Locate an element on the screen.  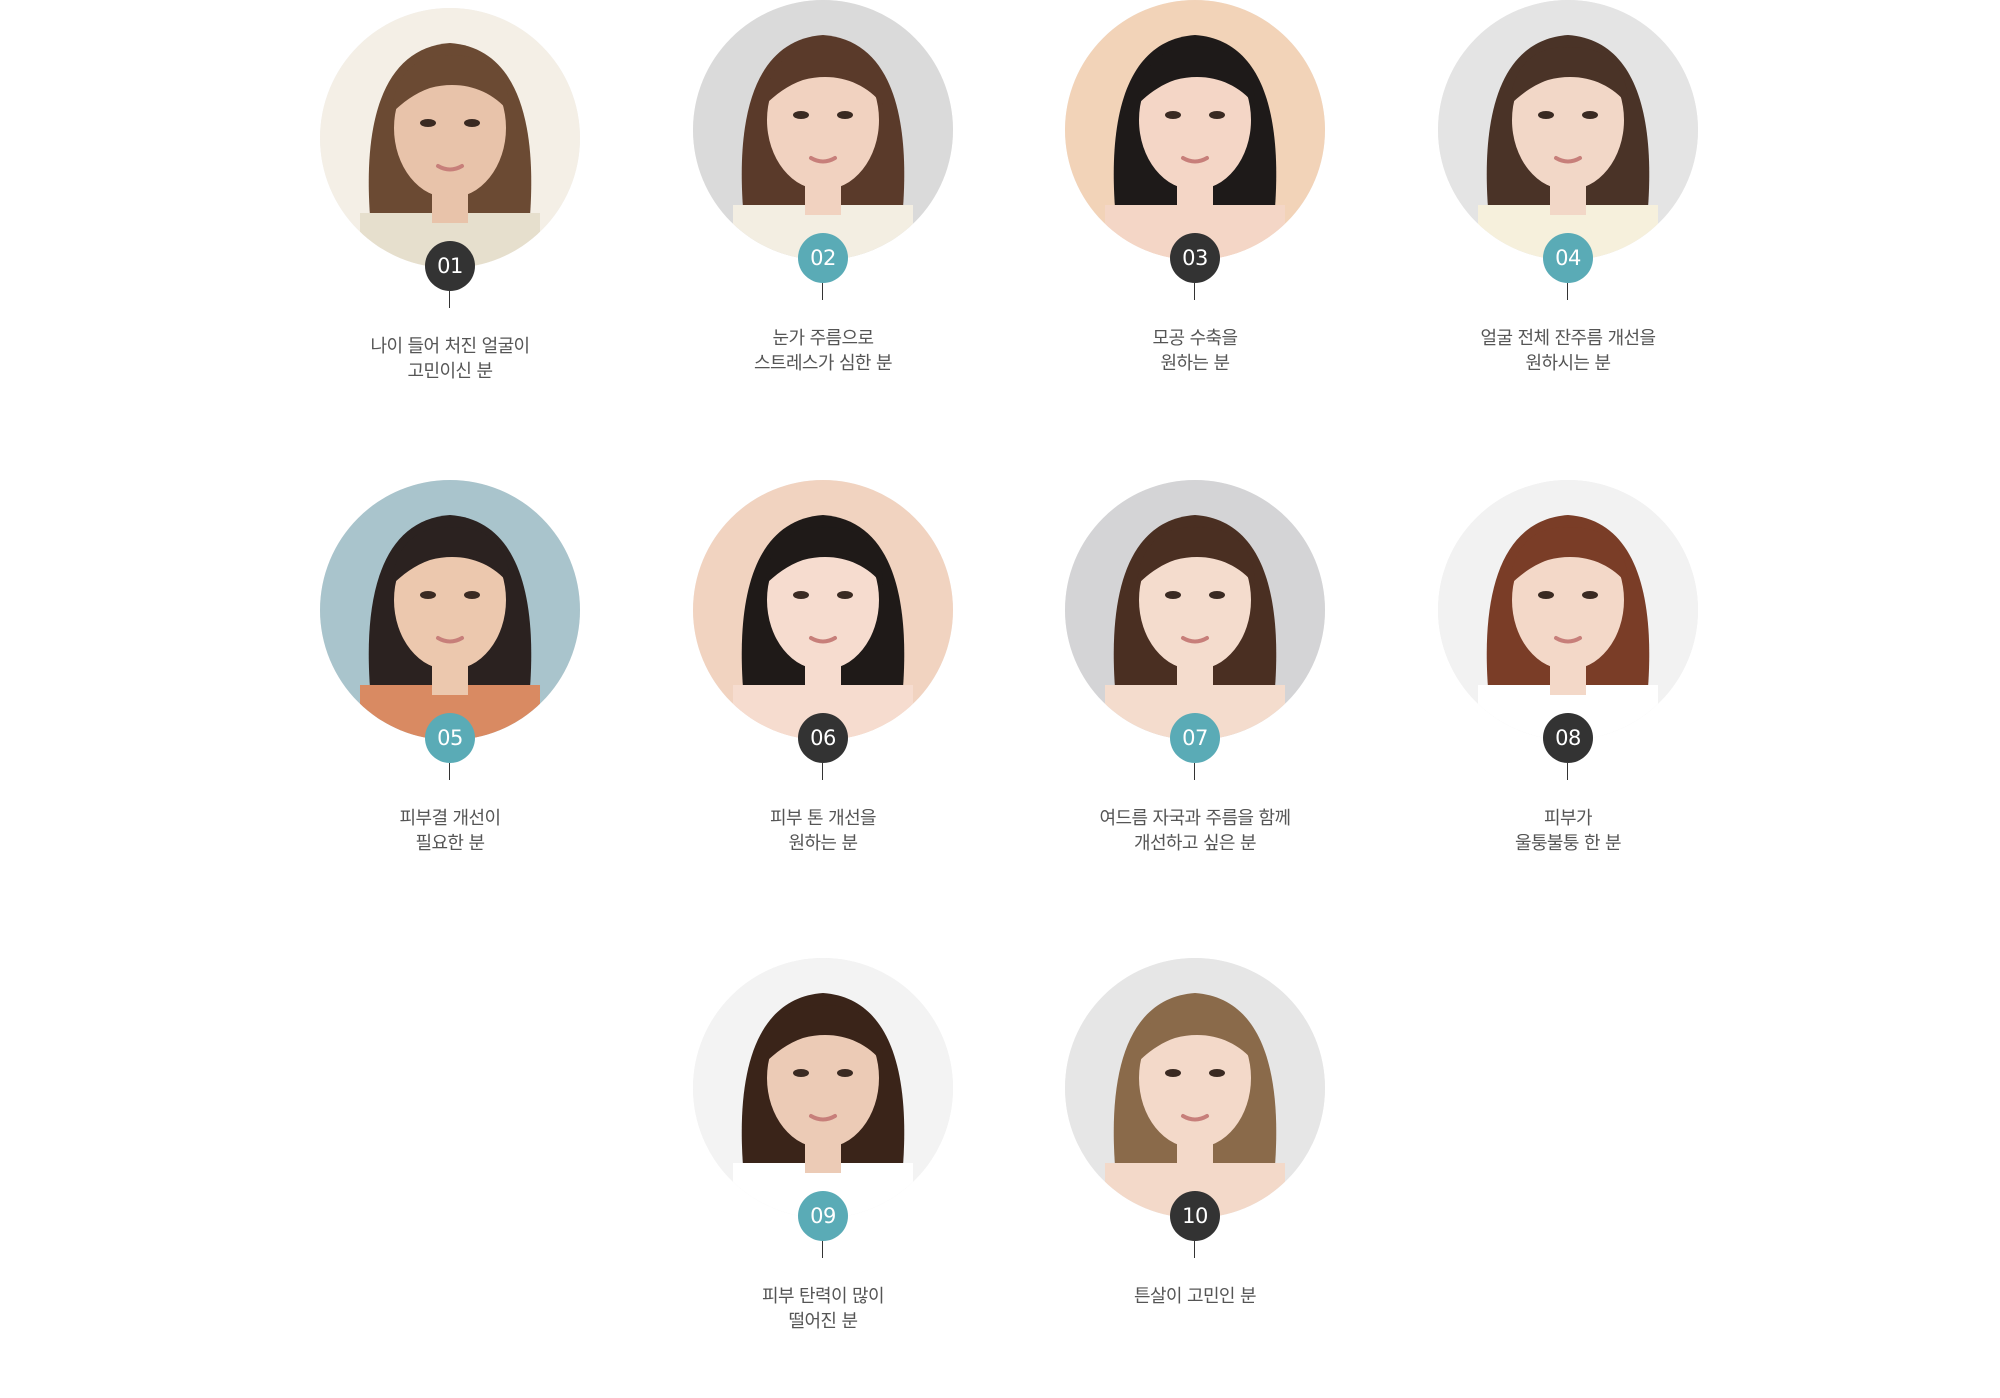
concern-label: 눈가 주름으로 스트레스가 심한 분 is located at coordinates (823, 351).